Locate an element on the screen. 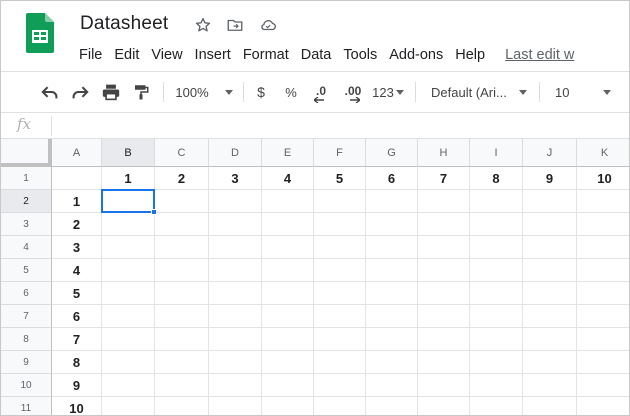 The image size is (630, 416). cell-a9: 8 is located at coordinates (77, 362).